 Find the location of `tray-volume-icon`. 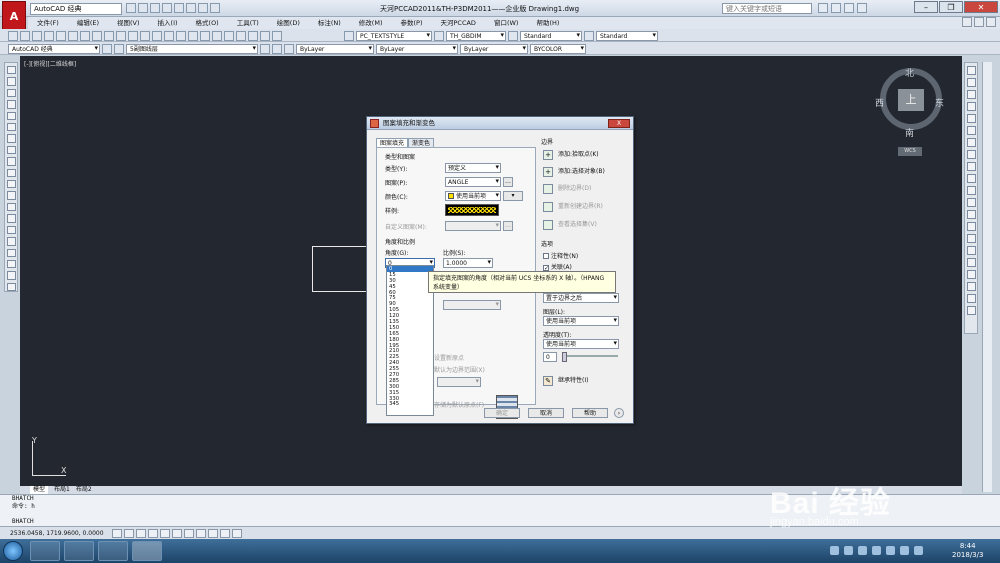

tray-volume-icon is located at coordinates (904, 550).